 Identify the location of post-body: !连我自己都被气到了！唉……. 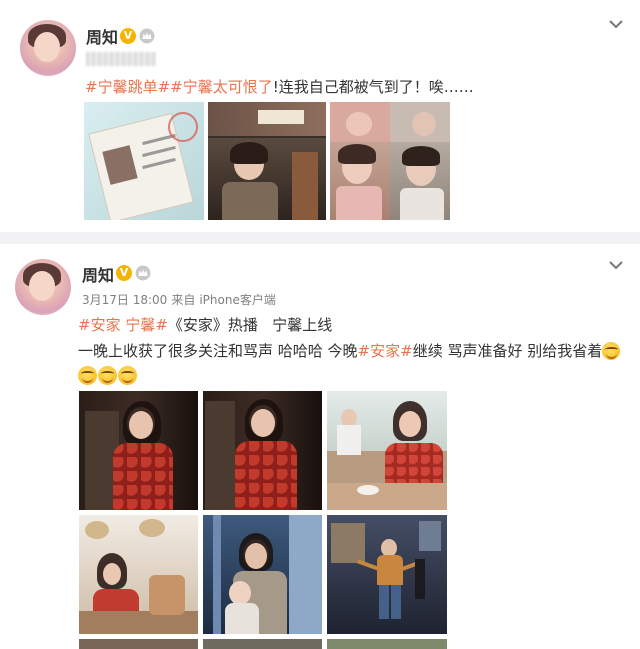
(373, 87).